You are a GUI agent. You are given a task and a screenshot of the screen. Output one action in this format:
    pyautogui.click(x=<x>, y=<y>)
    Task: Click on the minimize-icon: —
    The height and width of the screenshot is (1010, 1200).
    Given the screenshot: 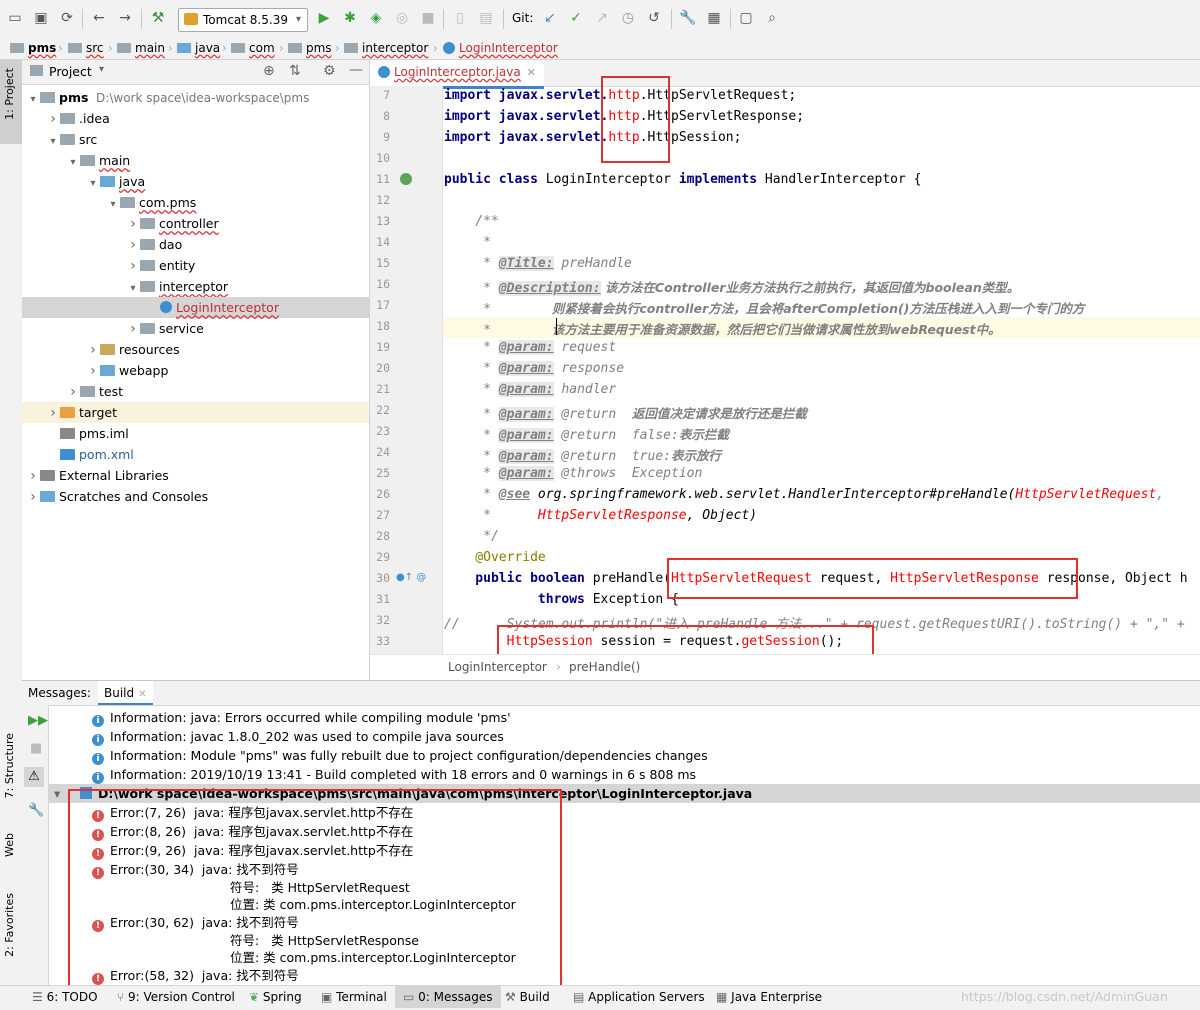 What is the action you would take?
    pyautogui.click(x=356, y=70)
    